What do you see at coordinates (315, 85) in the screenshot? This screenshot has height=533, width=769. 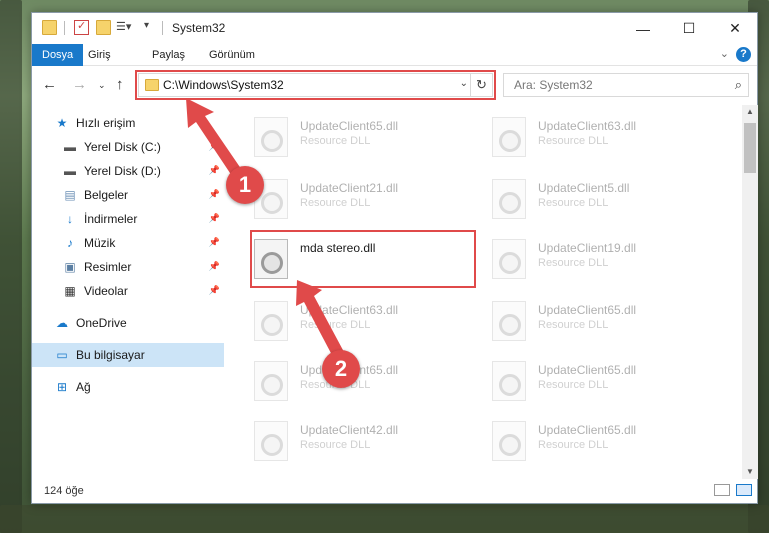 I see `address-highlight` at bounding box center [315, 85].